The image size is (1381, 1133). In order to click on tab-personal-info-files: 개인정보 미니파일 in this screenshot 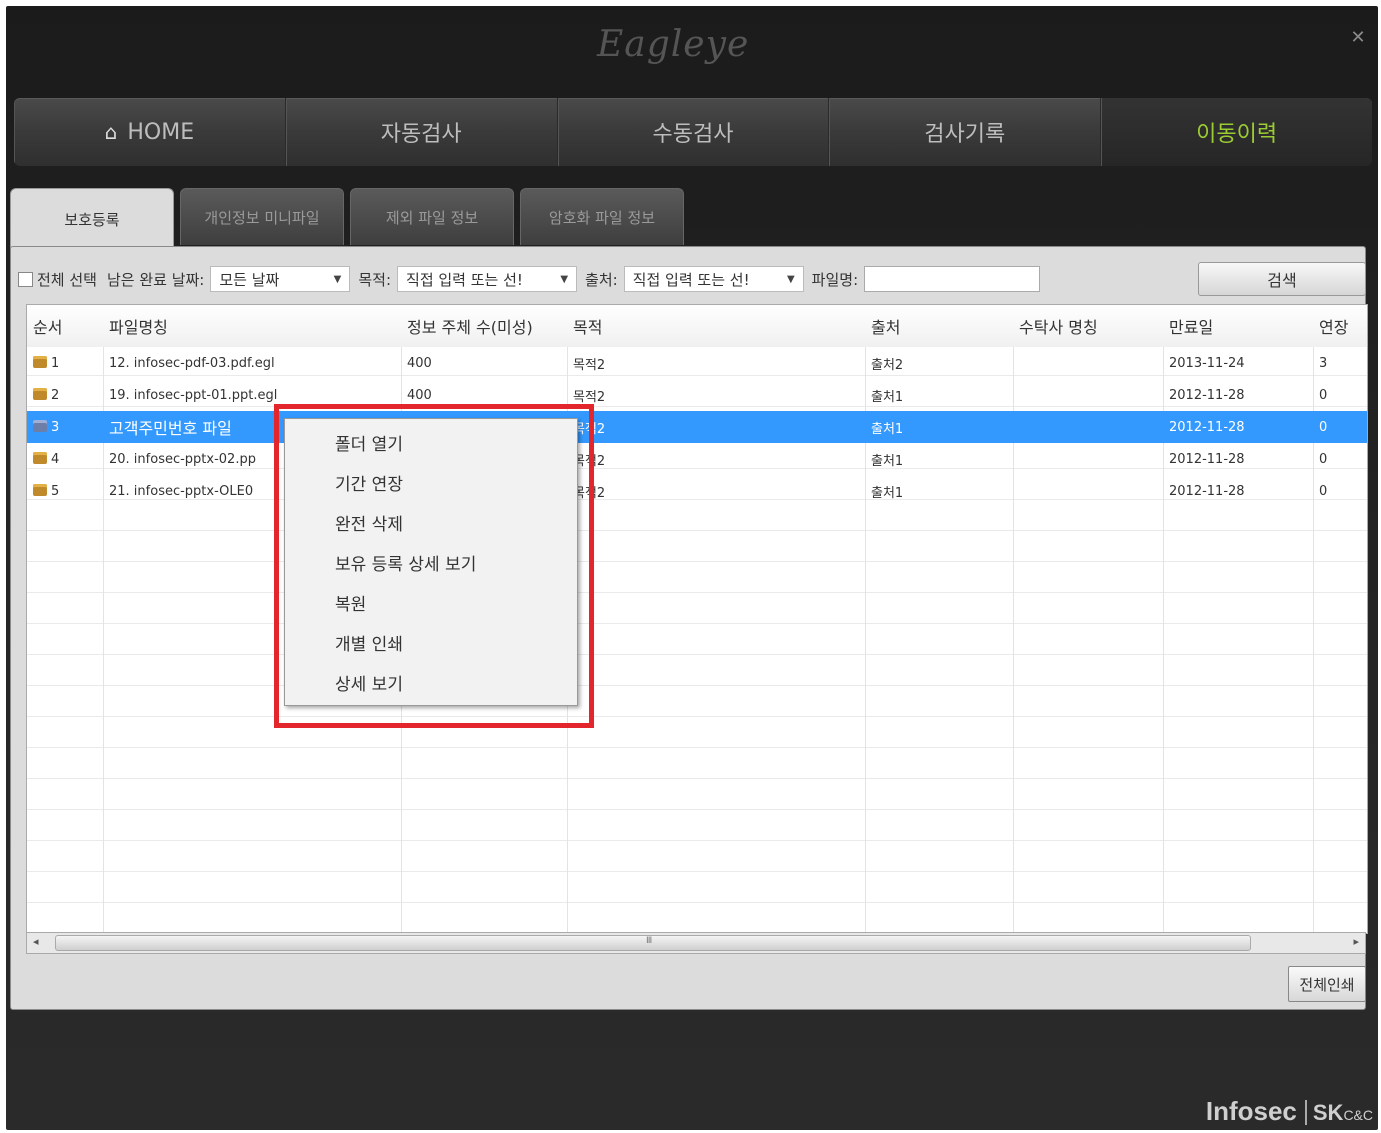, I will do `click(262, 216)`.